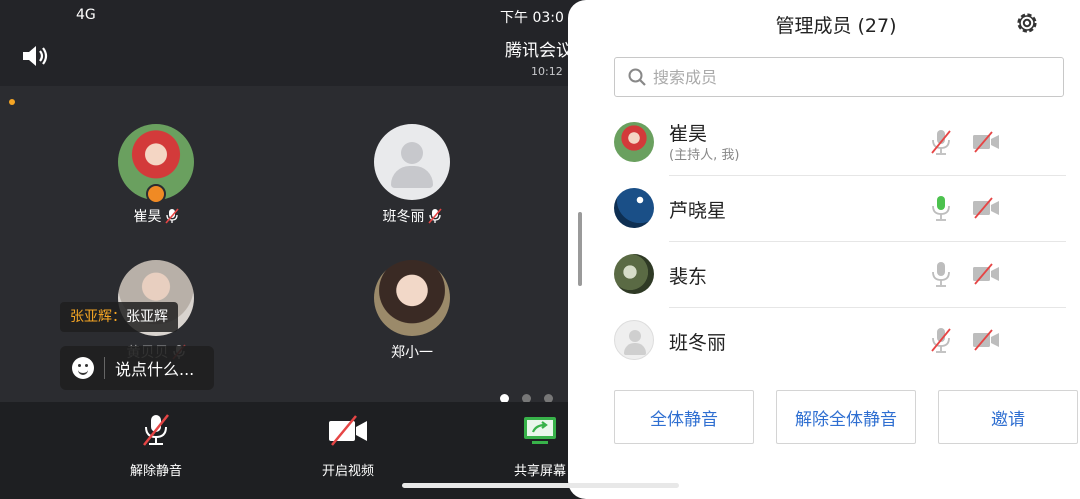 This screenshot has width=1080, height=499. What do you see at coordinates (540, 430) in the screenshot?
I see `share-screen-icon` at bounding box center [540, 430].